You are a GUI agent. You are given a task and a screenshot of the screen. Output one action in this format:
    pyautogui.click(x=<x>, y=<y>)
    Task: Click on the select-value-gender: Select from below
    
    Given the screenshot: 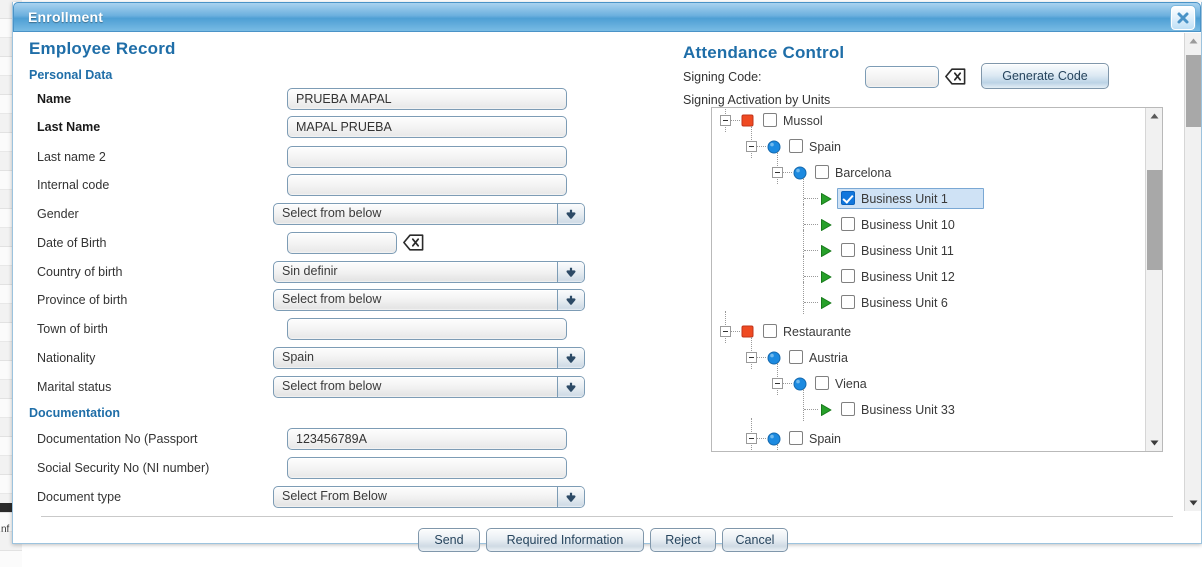 What is the action you would take?
    pyautogui.click(x=332, y=213)
    